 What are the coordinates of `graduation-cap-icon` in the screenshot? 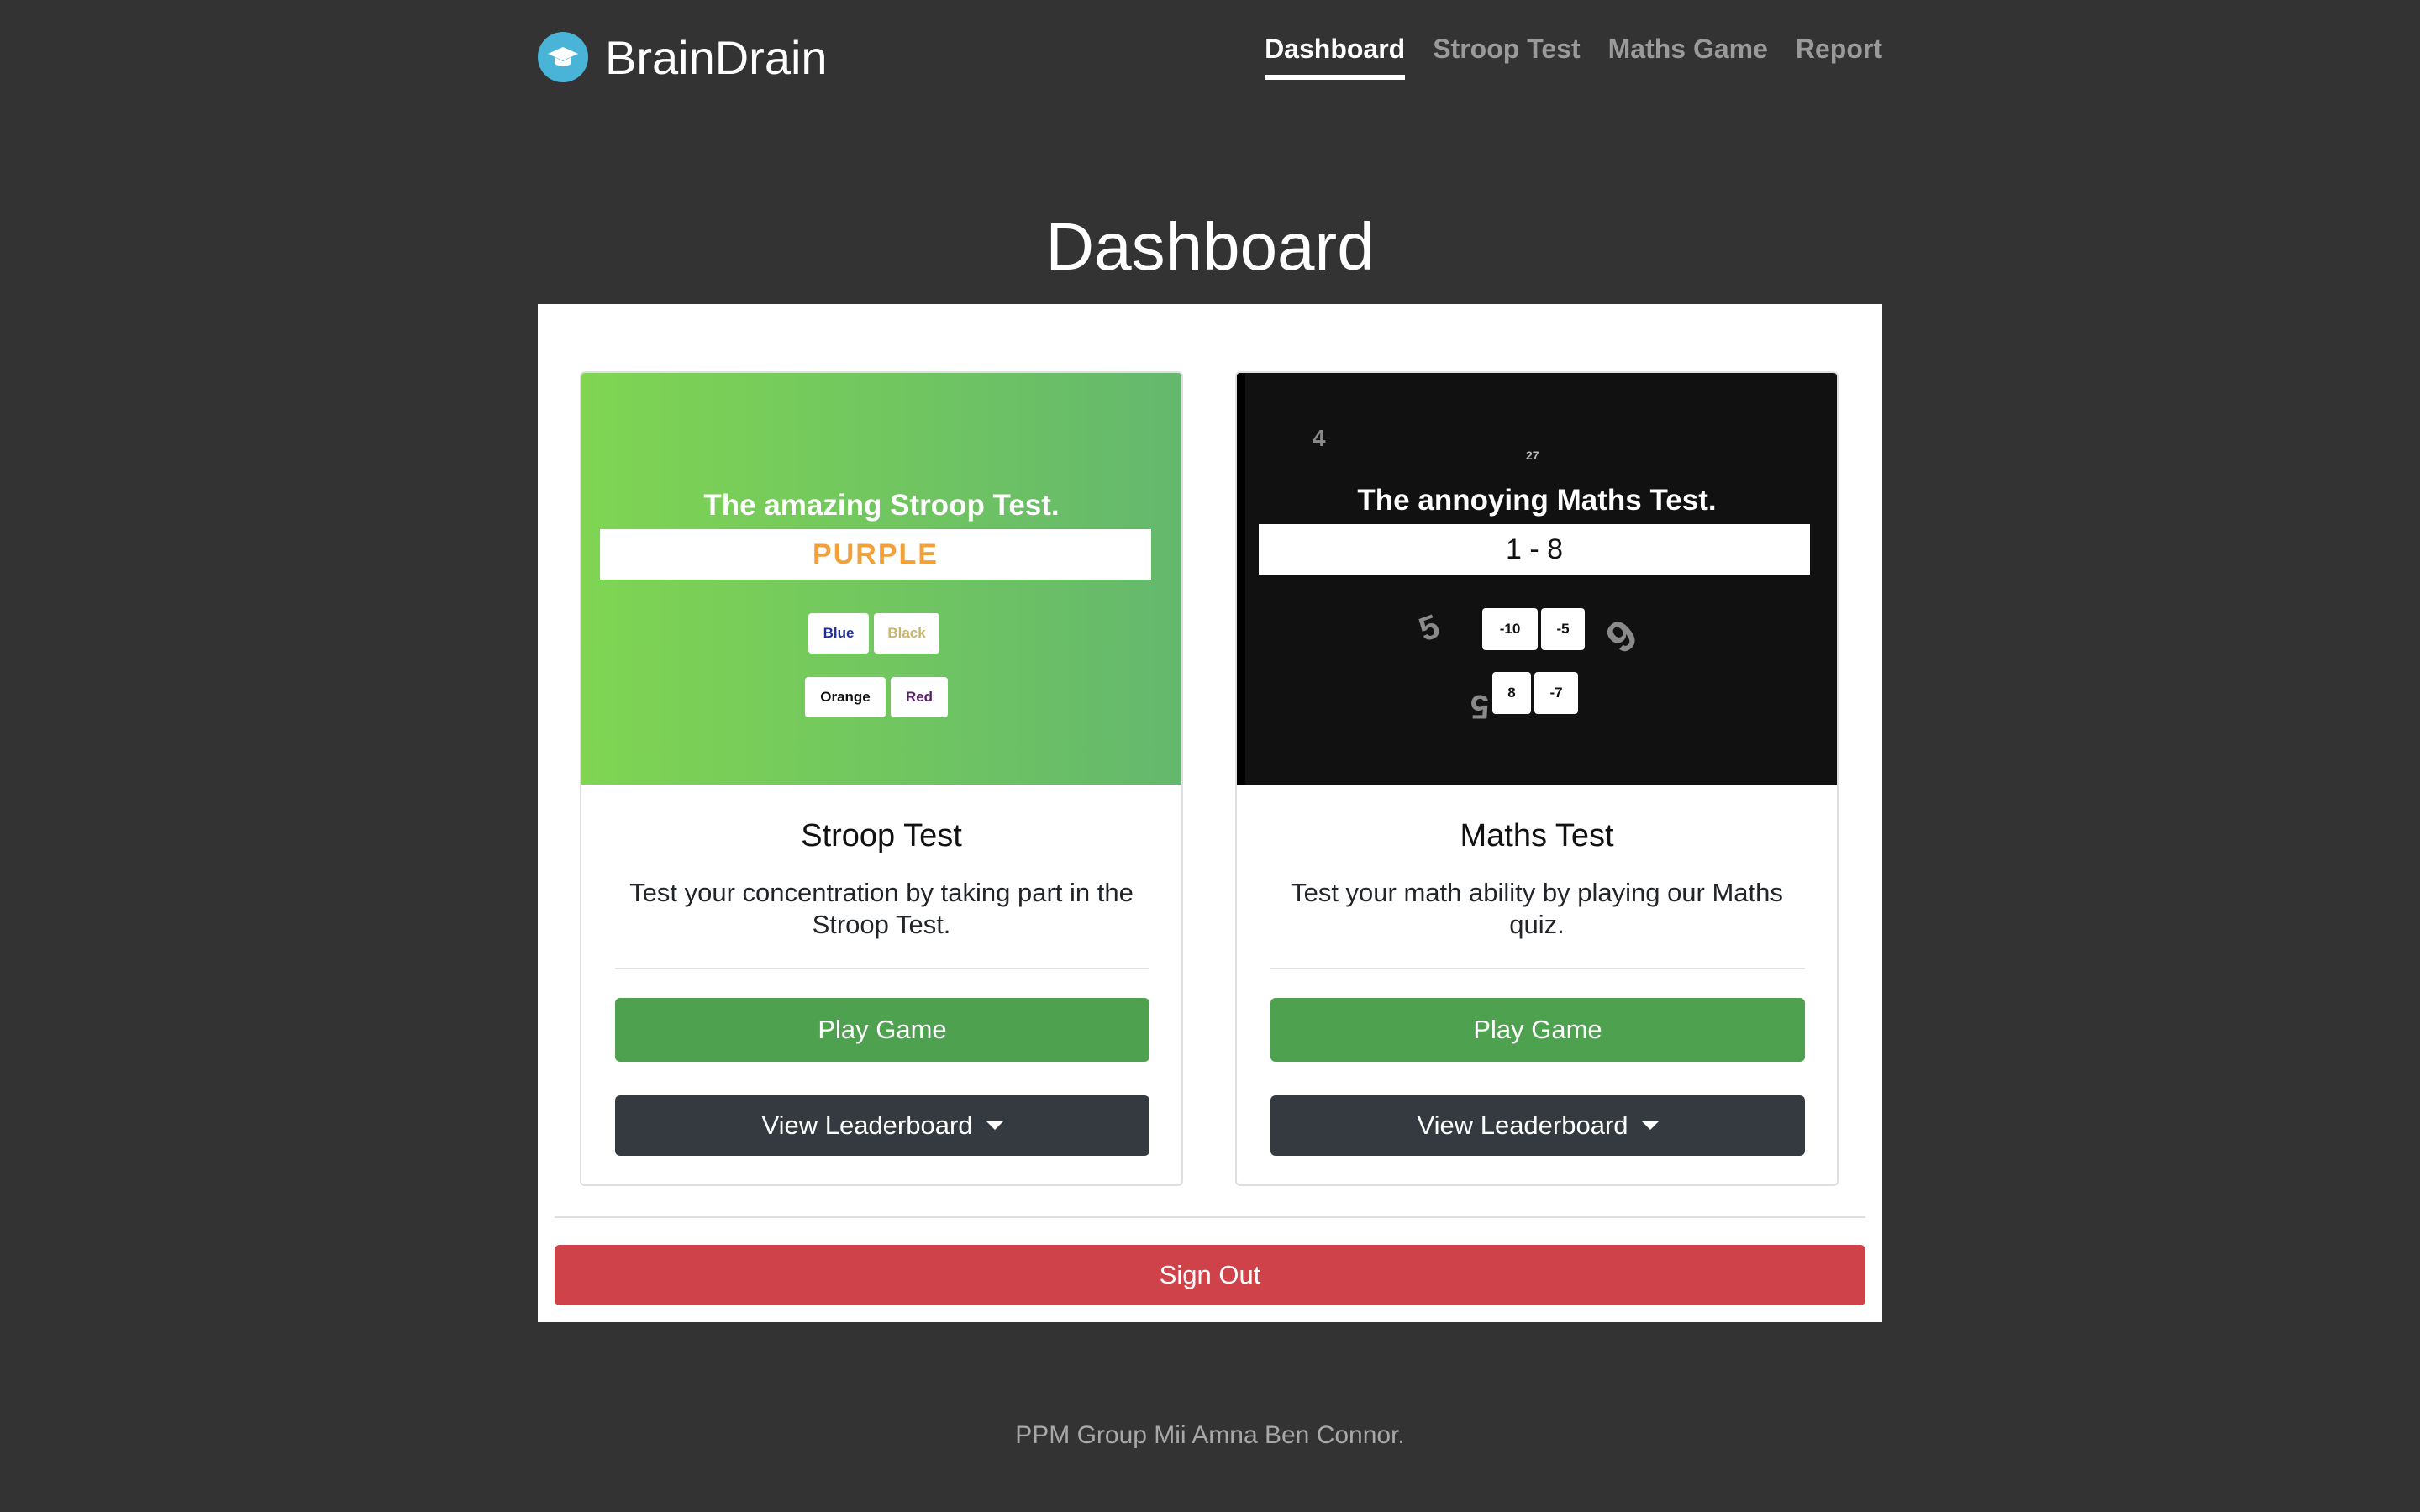 It's located at (563, 57).